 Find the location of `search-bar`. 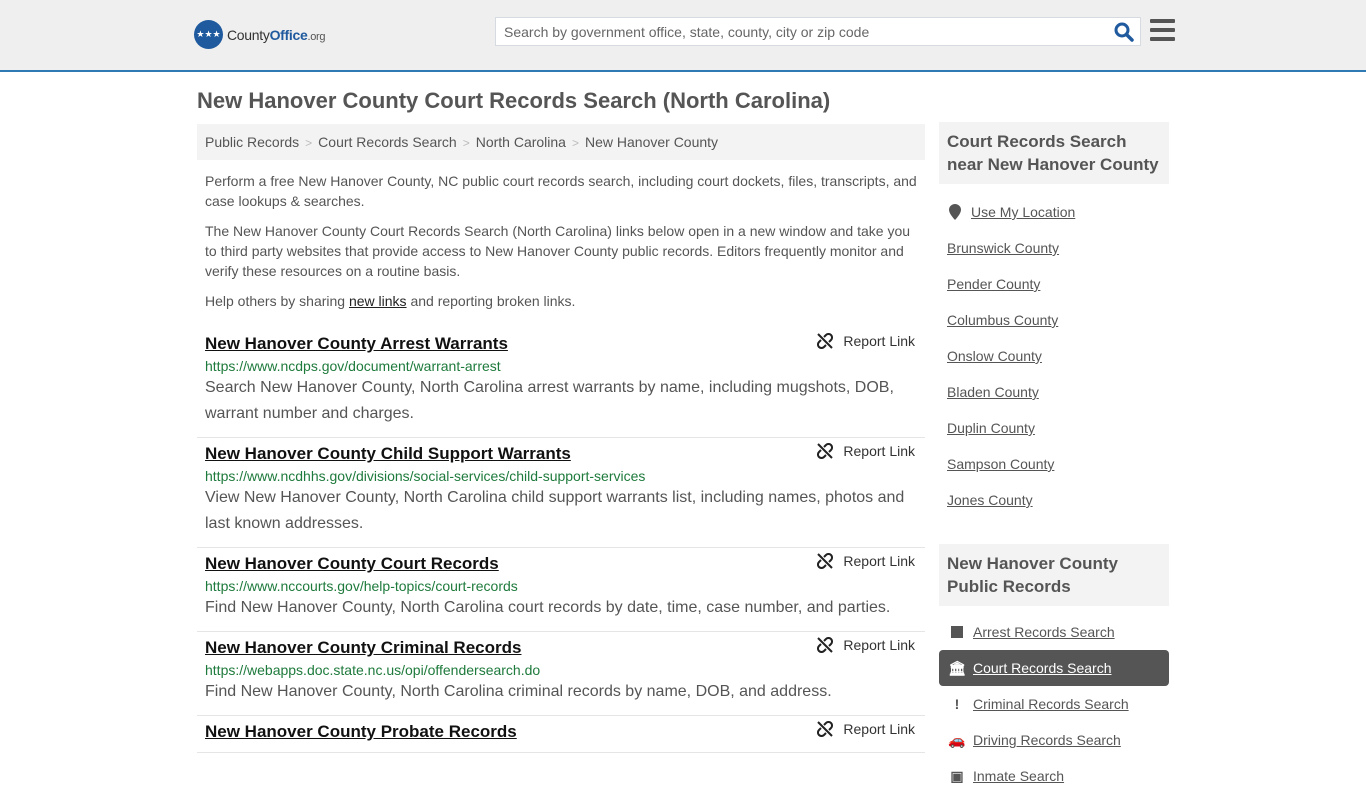

search-bar is located at coordinates (818, 31).